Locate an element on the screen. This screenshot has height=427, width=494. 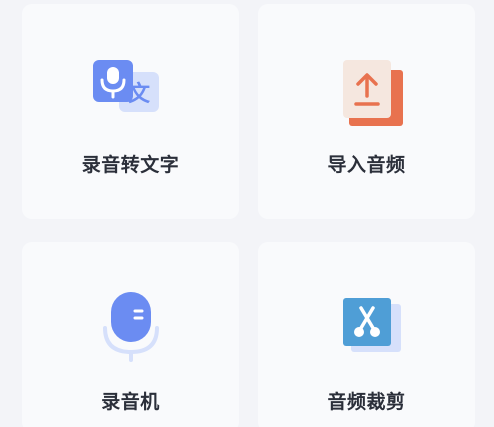
tool-label: 录音转文字 is located at coordinates (130, 165).